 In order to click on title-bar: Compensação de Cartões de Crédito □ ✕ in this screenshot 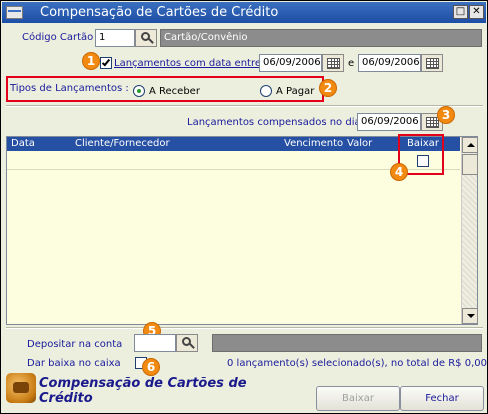, I will do `click(244, 12)`.